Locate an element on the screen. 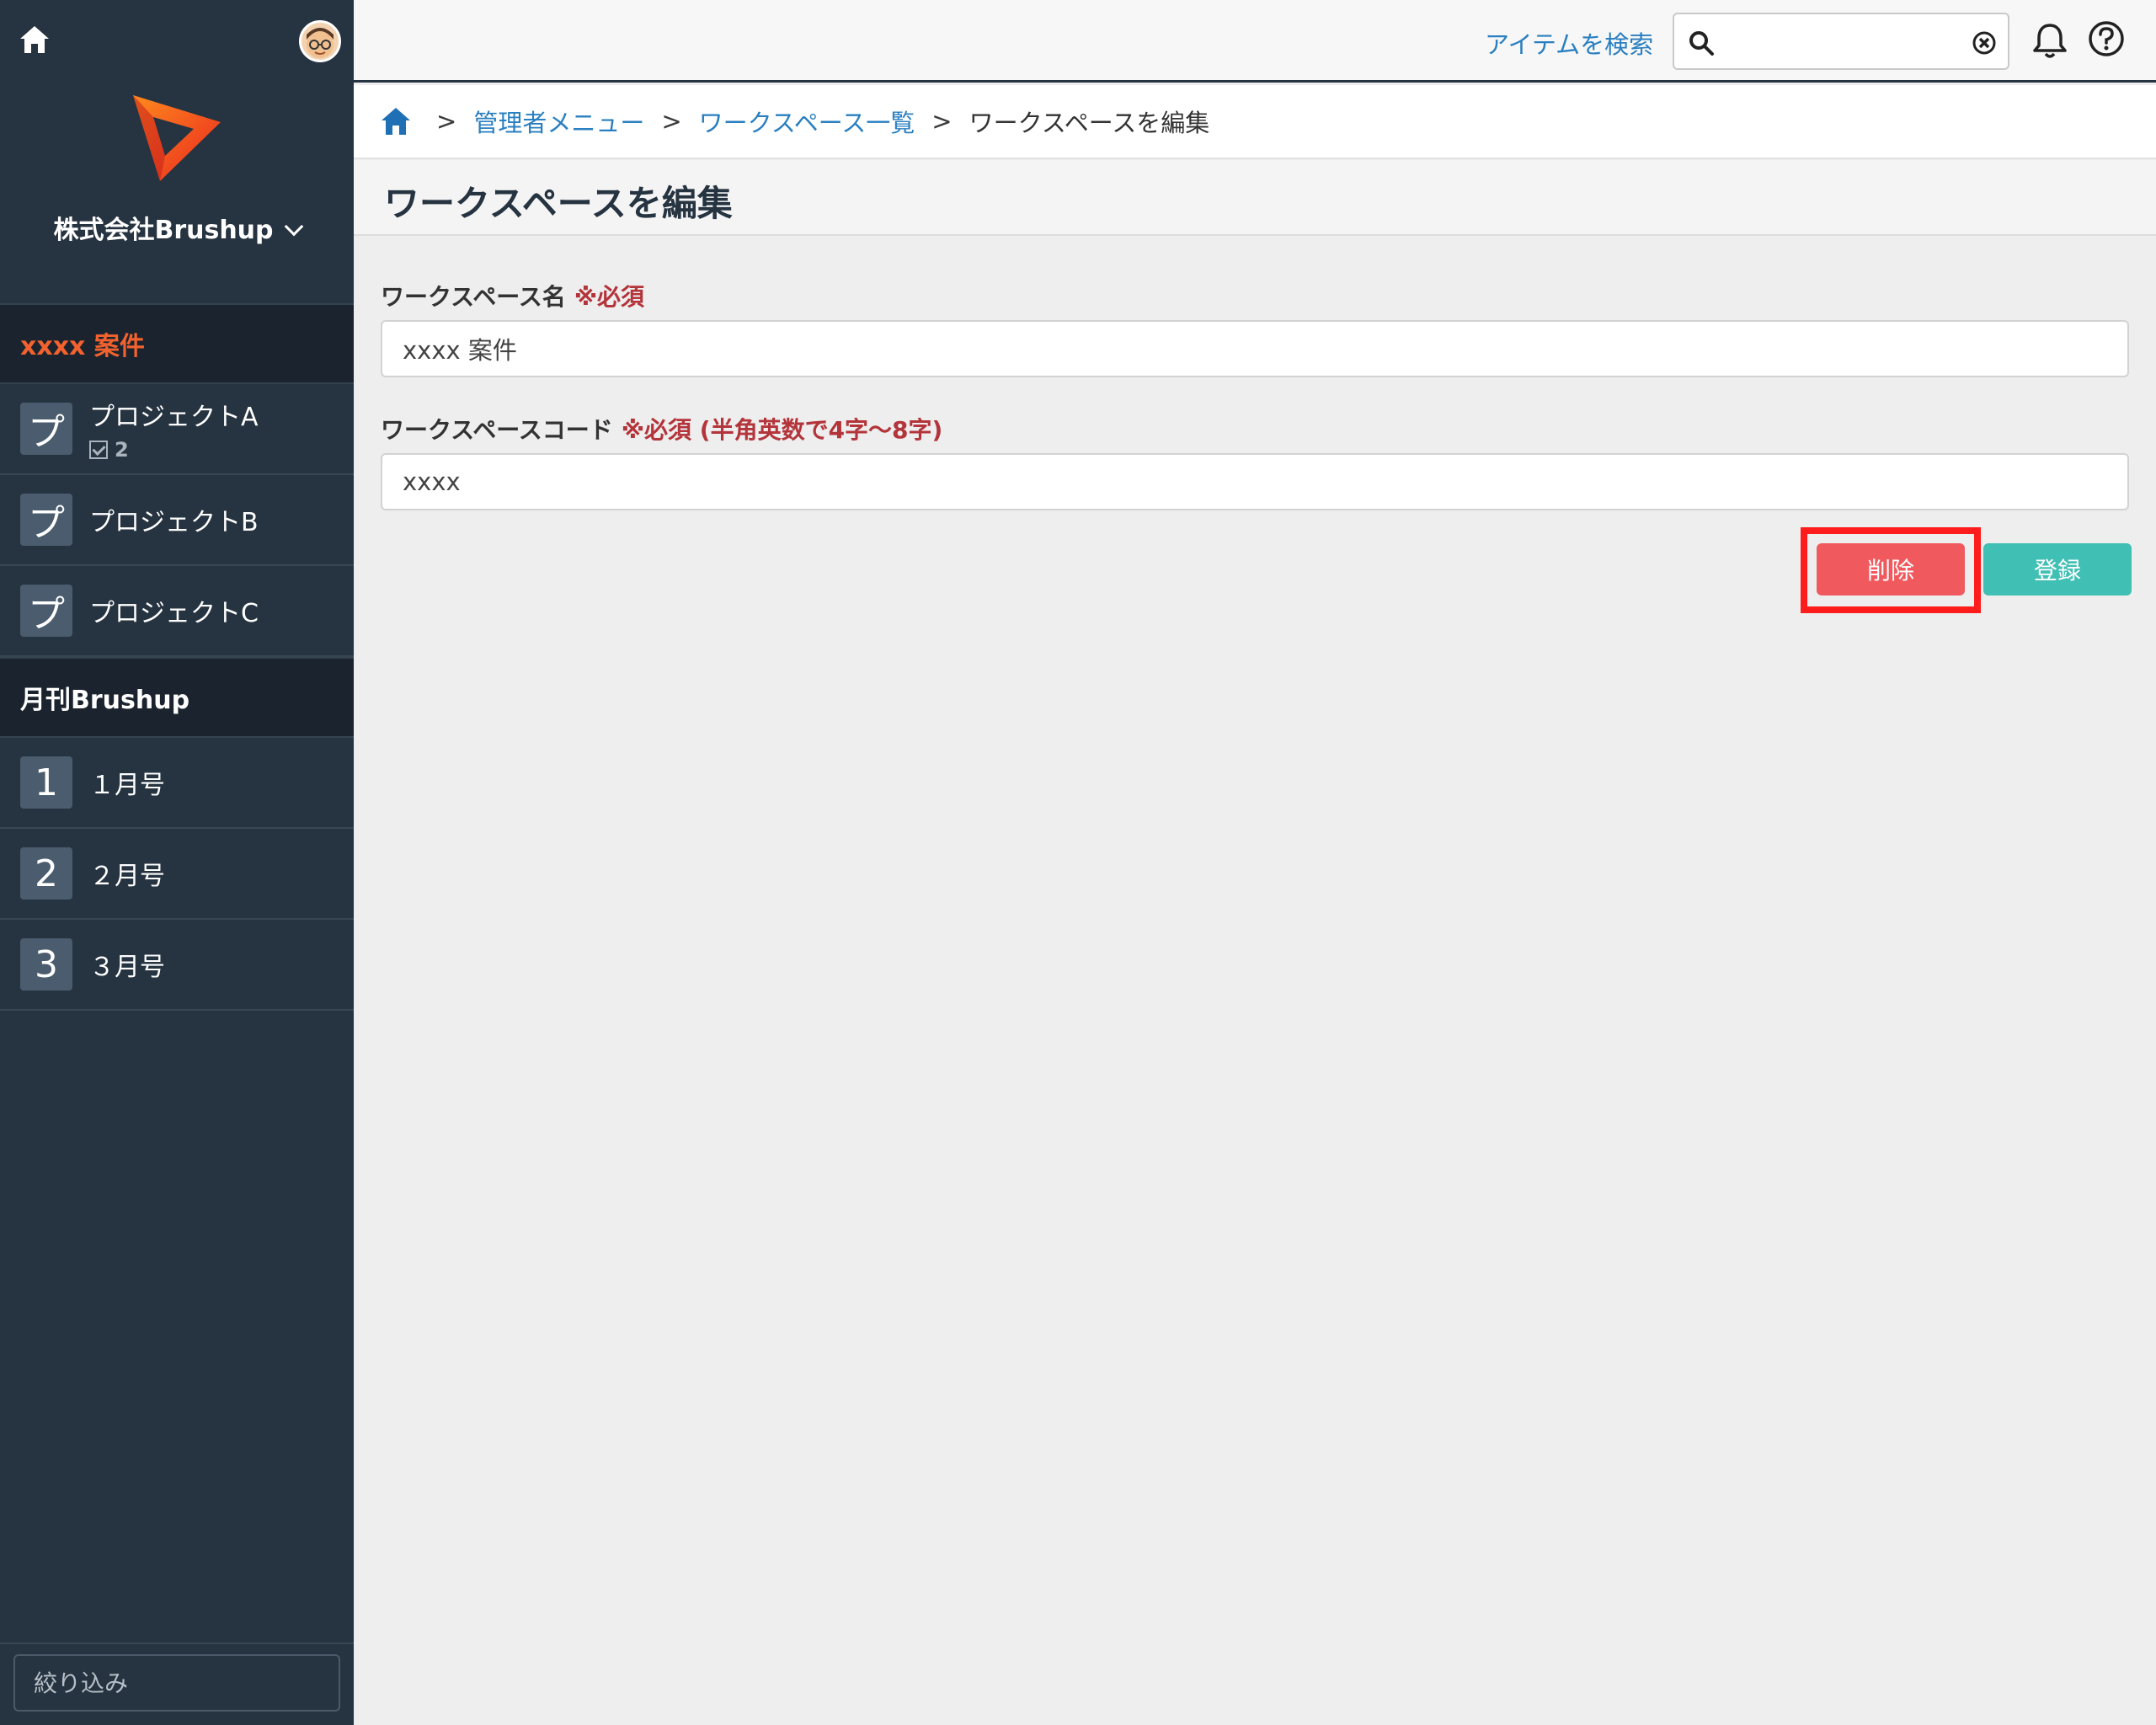  sidebar-item-project-c: プ プロジェクトC is located at coordinates (177, 611).